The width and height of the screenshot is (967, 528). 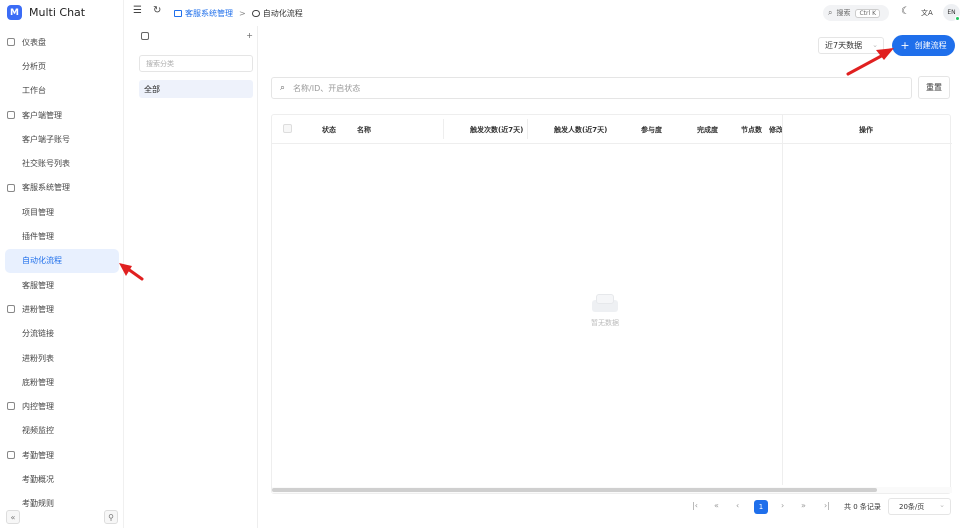 I want to click on chevron-down-icon: ⌄, so click(x=942, y=505).